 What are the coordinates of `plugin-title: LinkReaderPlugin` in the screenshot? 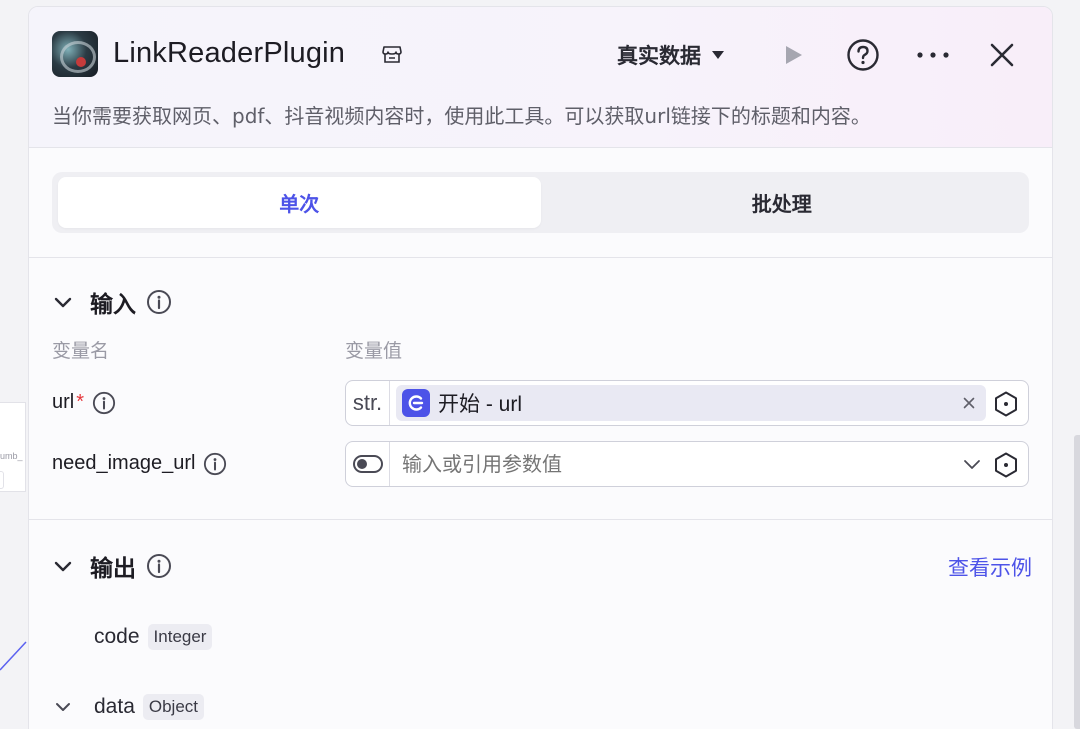 It's located at (229, 53).